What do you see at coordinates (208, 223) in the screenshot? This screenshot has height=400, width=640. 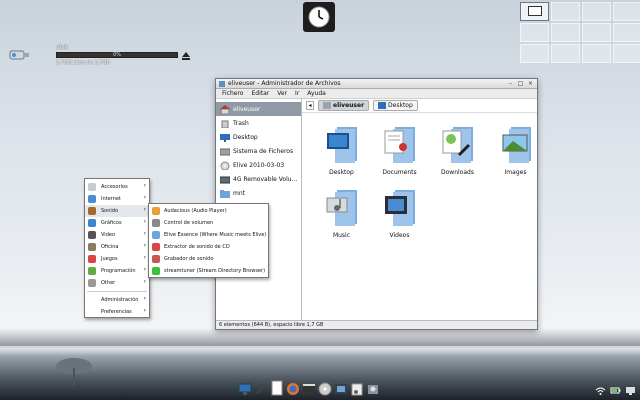 I see `submenu-item-2: Control de volumen` at bounding box center [208, 223].